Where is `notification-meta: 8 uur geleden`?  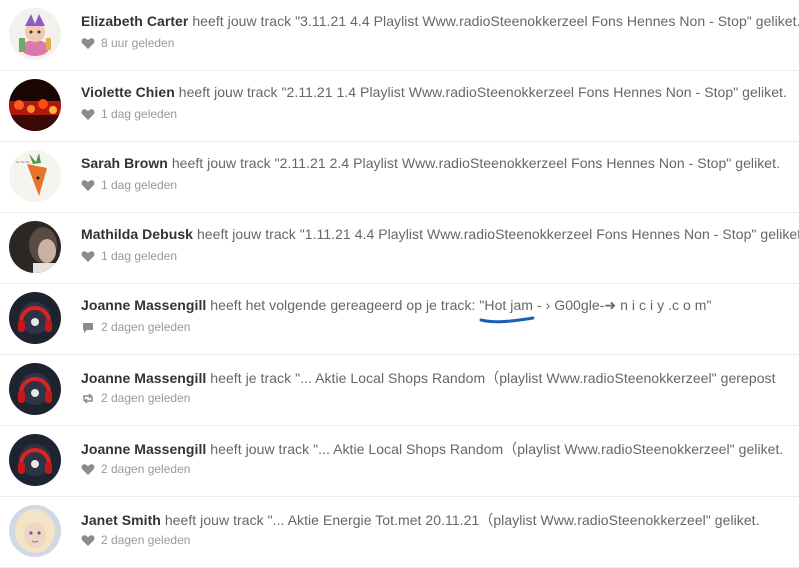
notification-meta: 8 uur geleden is located at coordinates (127, 43).